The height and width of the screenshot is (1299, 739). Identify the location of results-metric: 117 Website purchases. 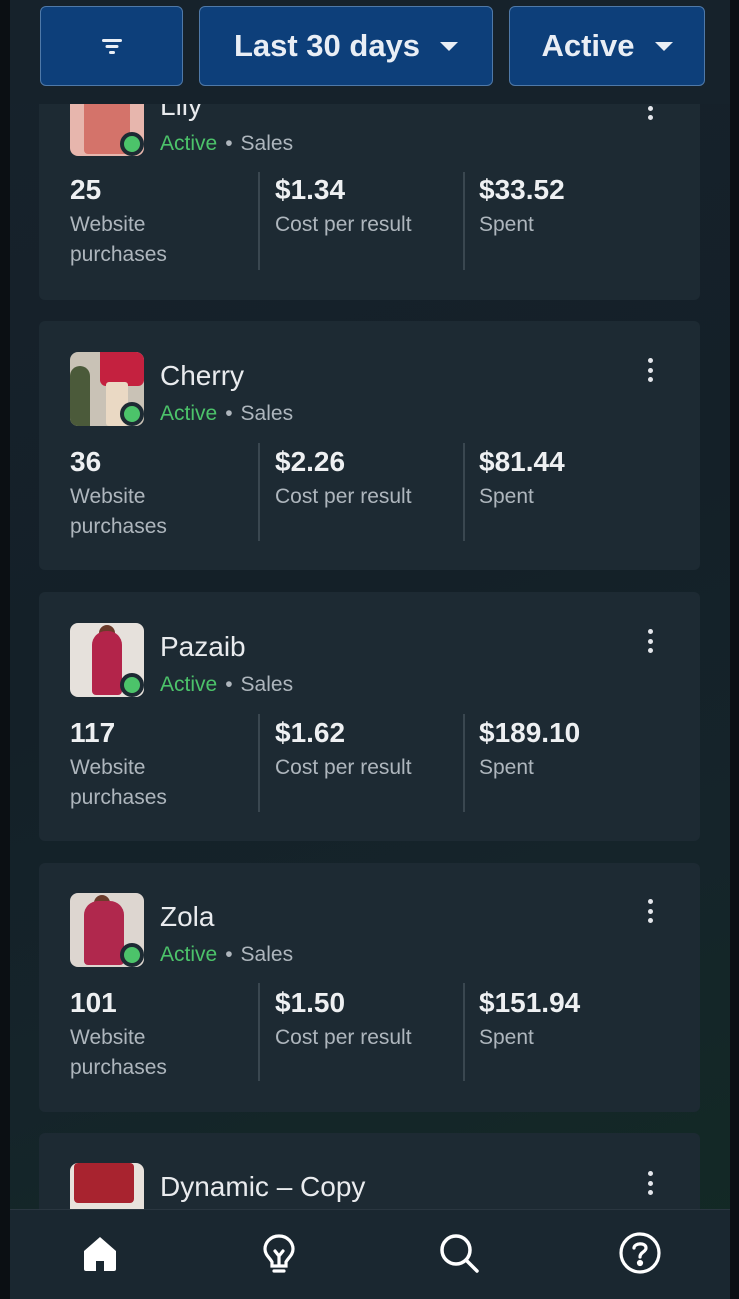
(165, 765).